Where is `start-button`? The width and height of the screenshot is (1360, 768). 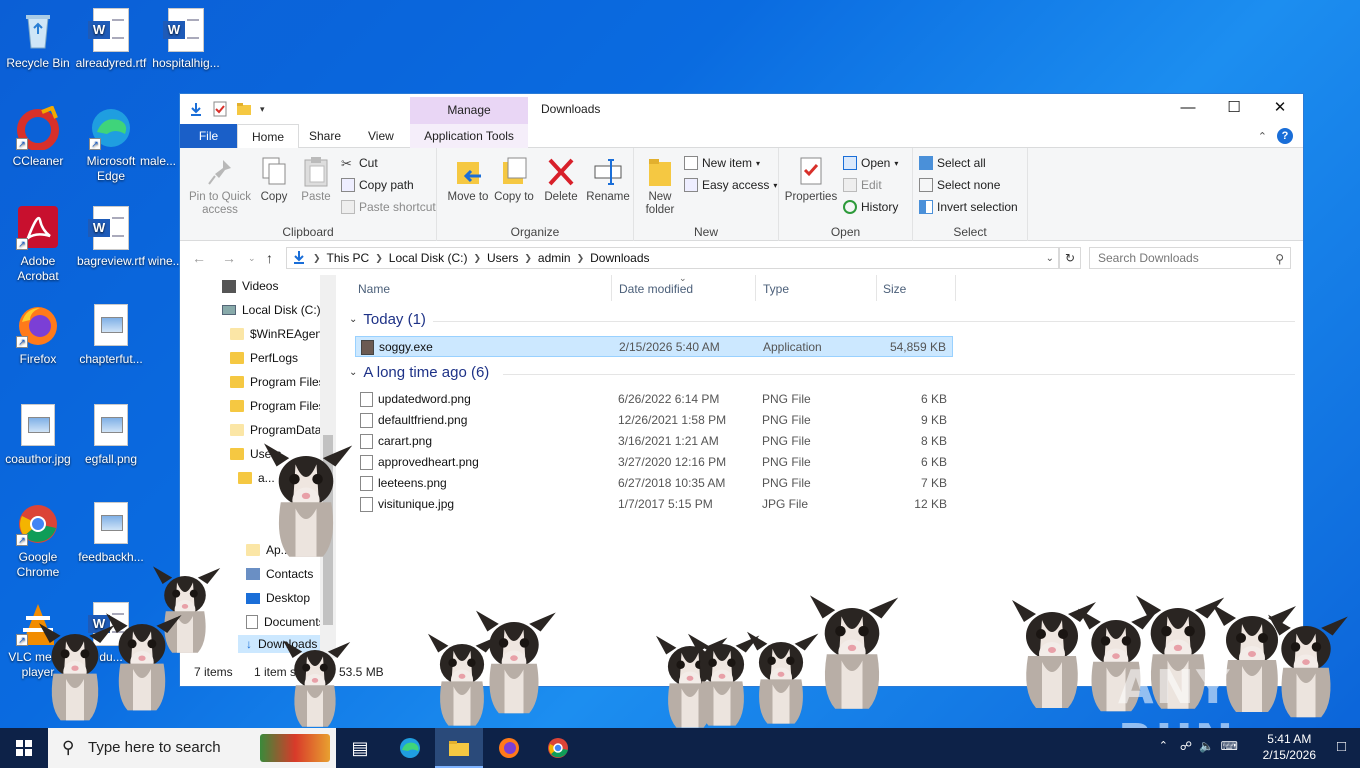 start-button is located at coordinates (24, 748).